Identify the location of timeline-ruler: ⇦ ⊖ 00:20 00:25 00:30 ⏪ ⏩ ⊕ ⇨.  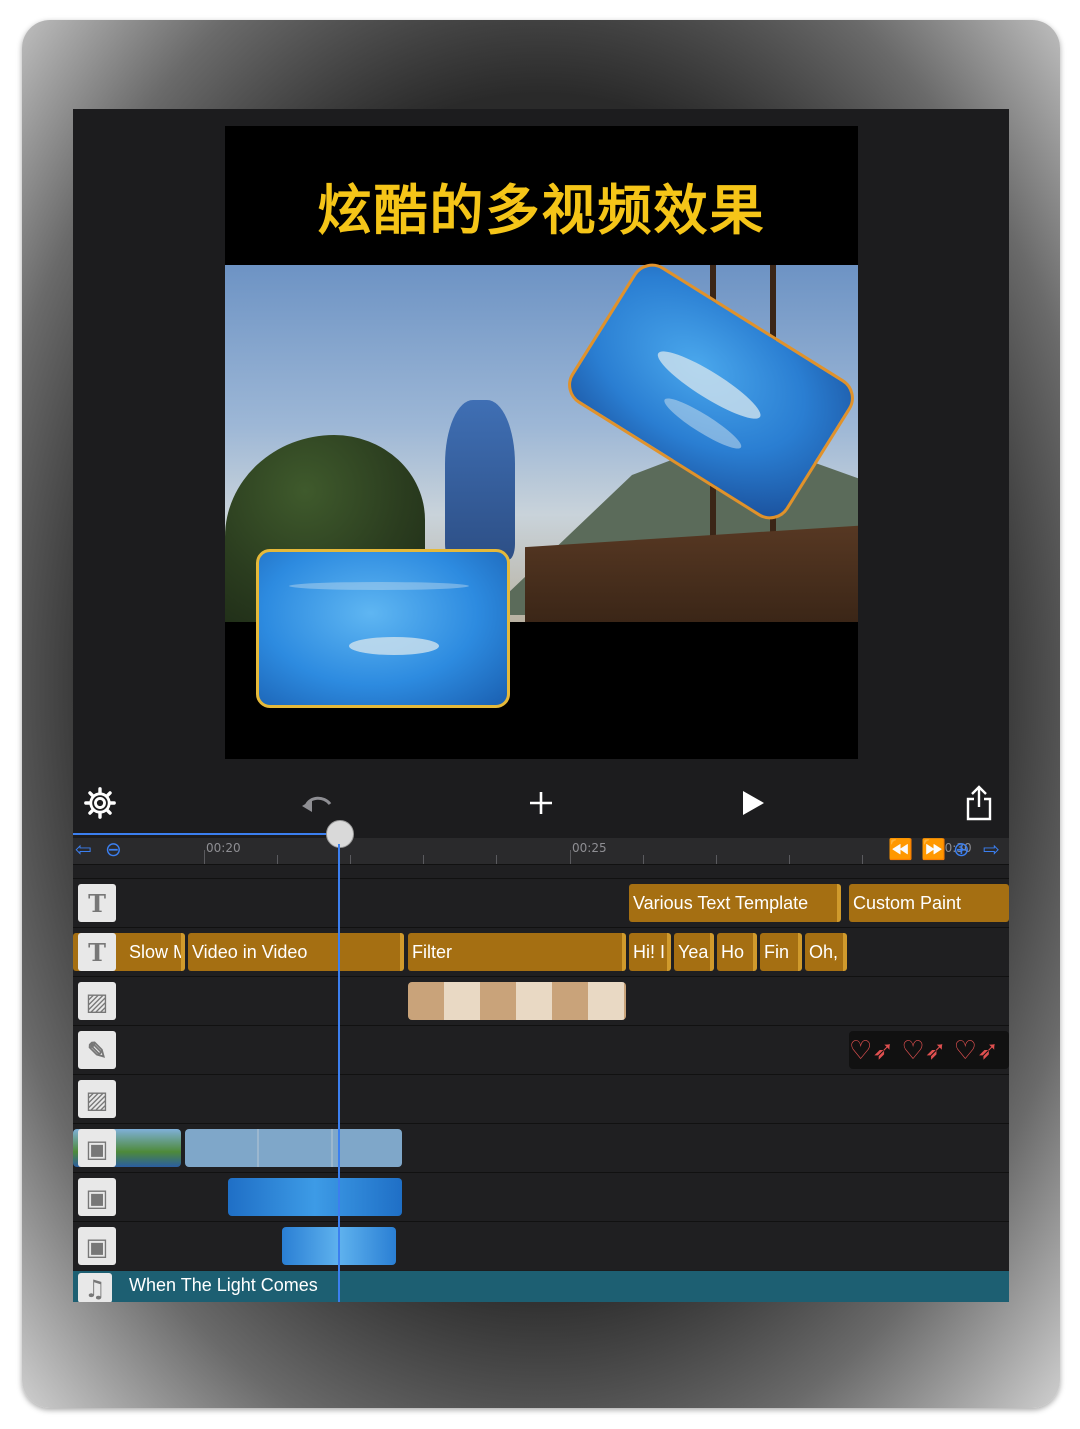
(541, 848).